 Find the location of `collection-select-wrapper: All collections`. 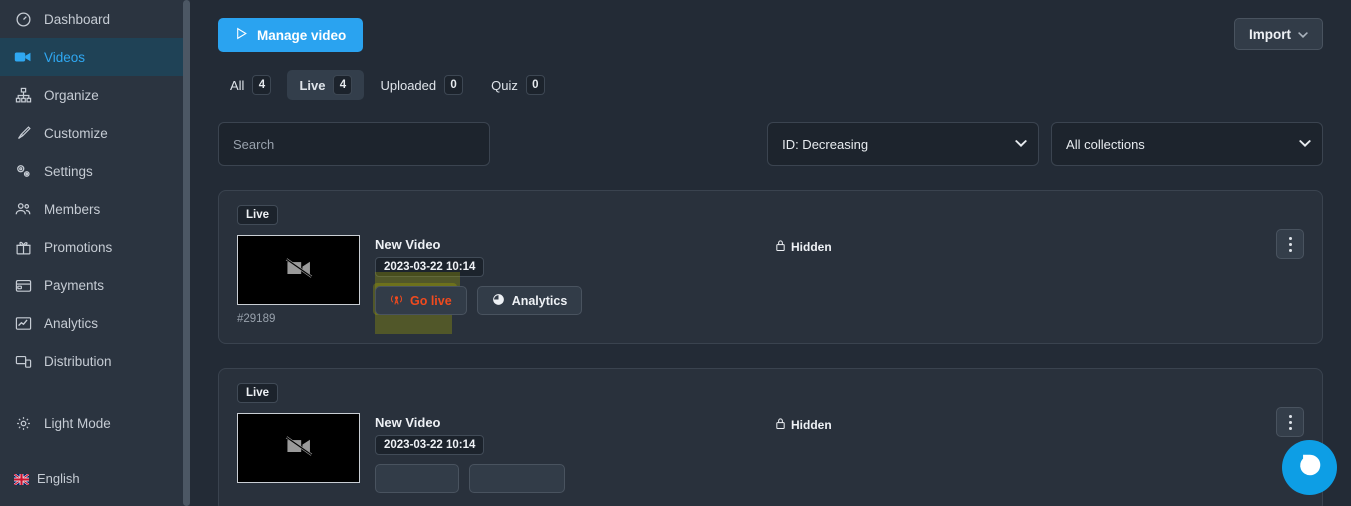

collection-select-wrapper: All collections is located at coordinates (1187, 144).